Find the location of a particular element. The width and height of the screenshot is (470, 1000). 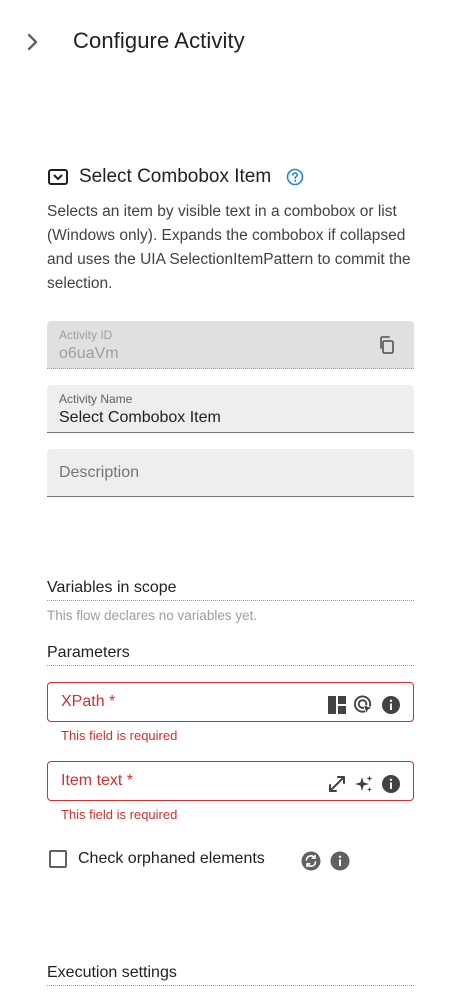

check-orphaned-checkbox is located at coordinates (58, 859).